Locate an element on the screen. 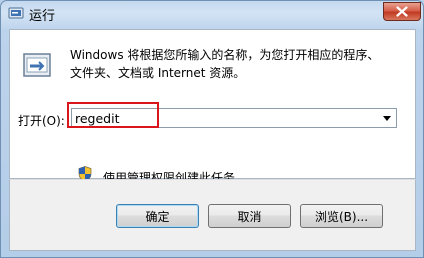 The width and height of the screenshot is (424, 258). cancel-button: 取消 is located at coordinates (249, 216).